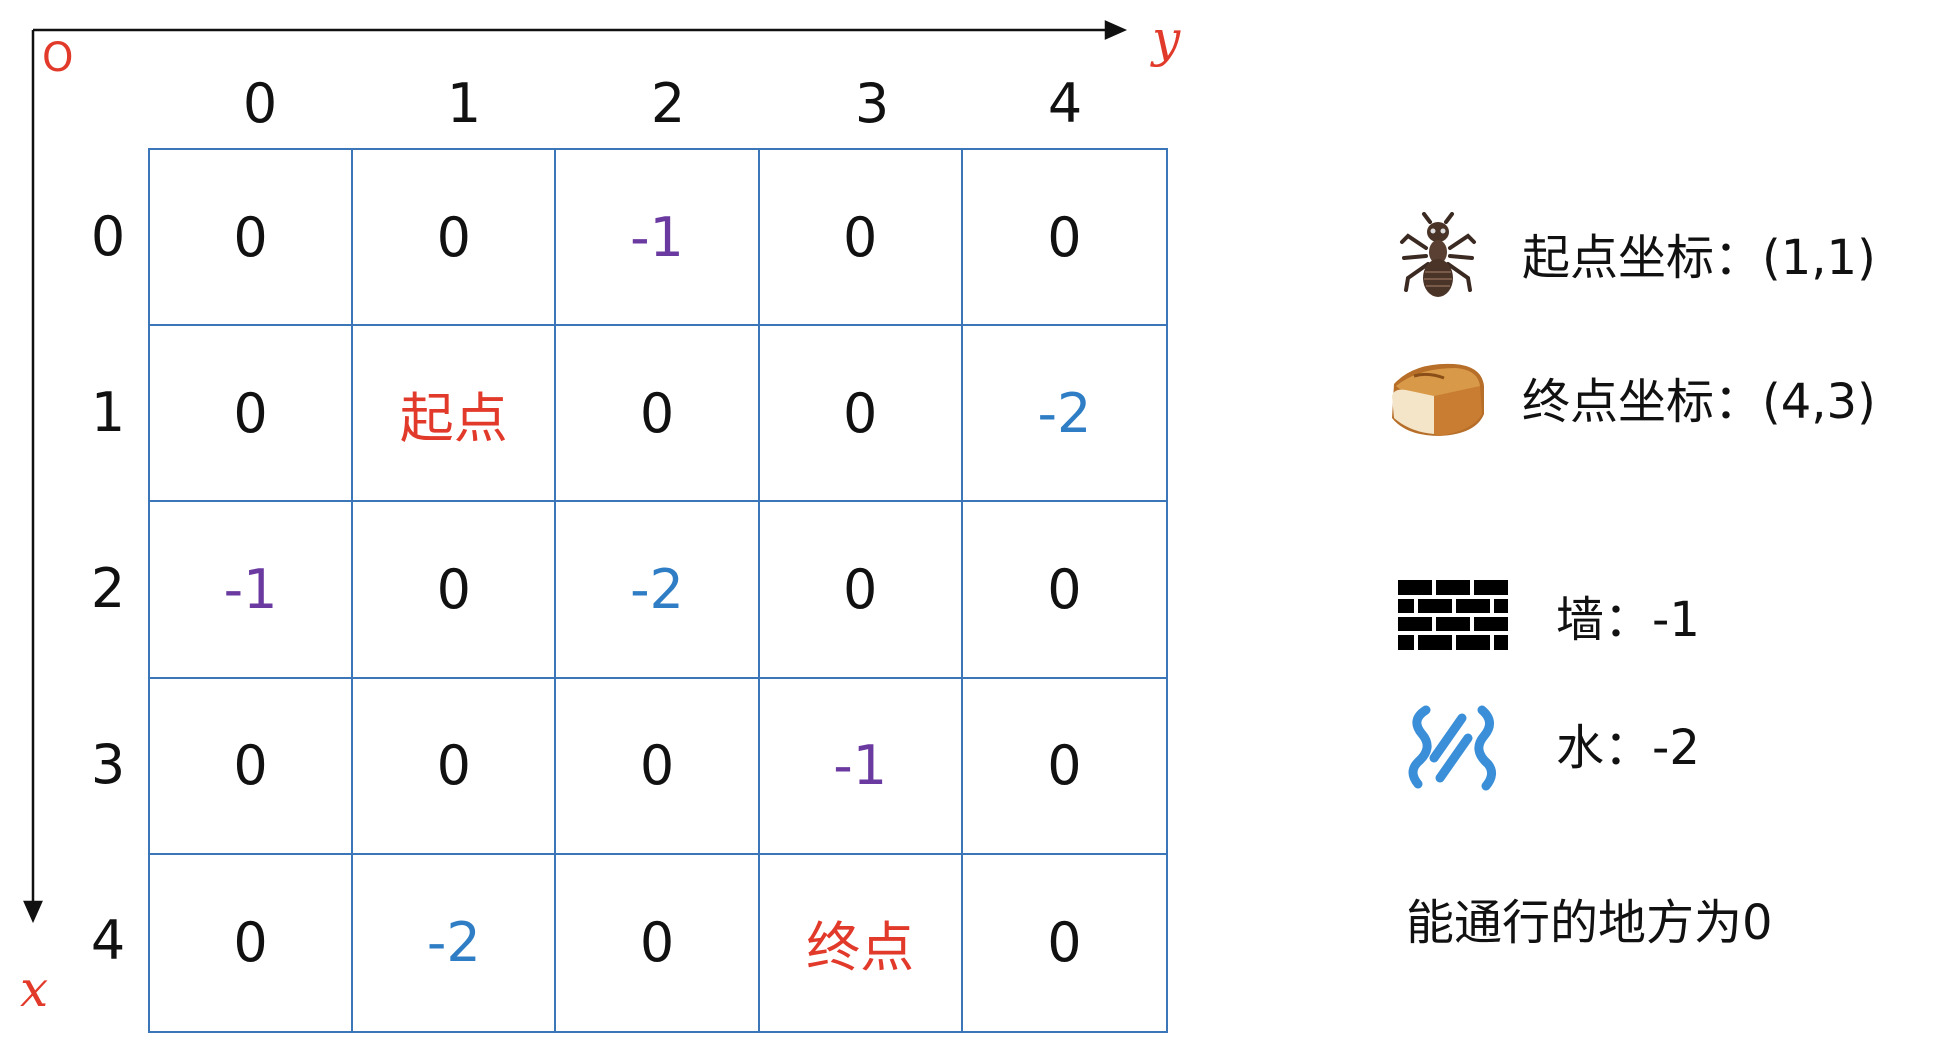  I want to click on grid-cell-r3-c3: -1, so click(861, 766).